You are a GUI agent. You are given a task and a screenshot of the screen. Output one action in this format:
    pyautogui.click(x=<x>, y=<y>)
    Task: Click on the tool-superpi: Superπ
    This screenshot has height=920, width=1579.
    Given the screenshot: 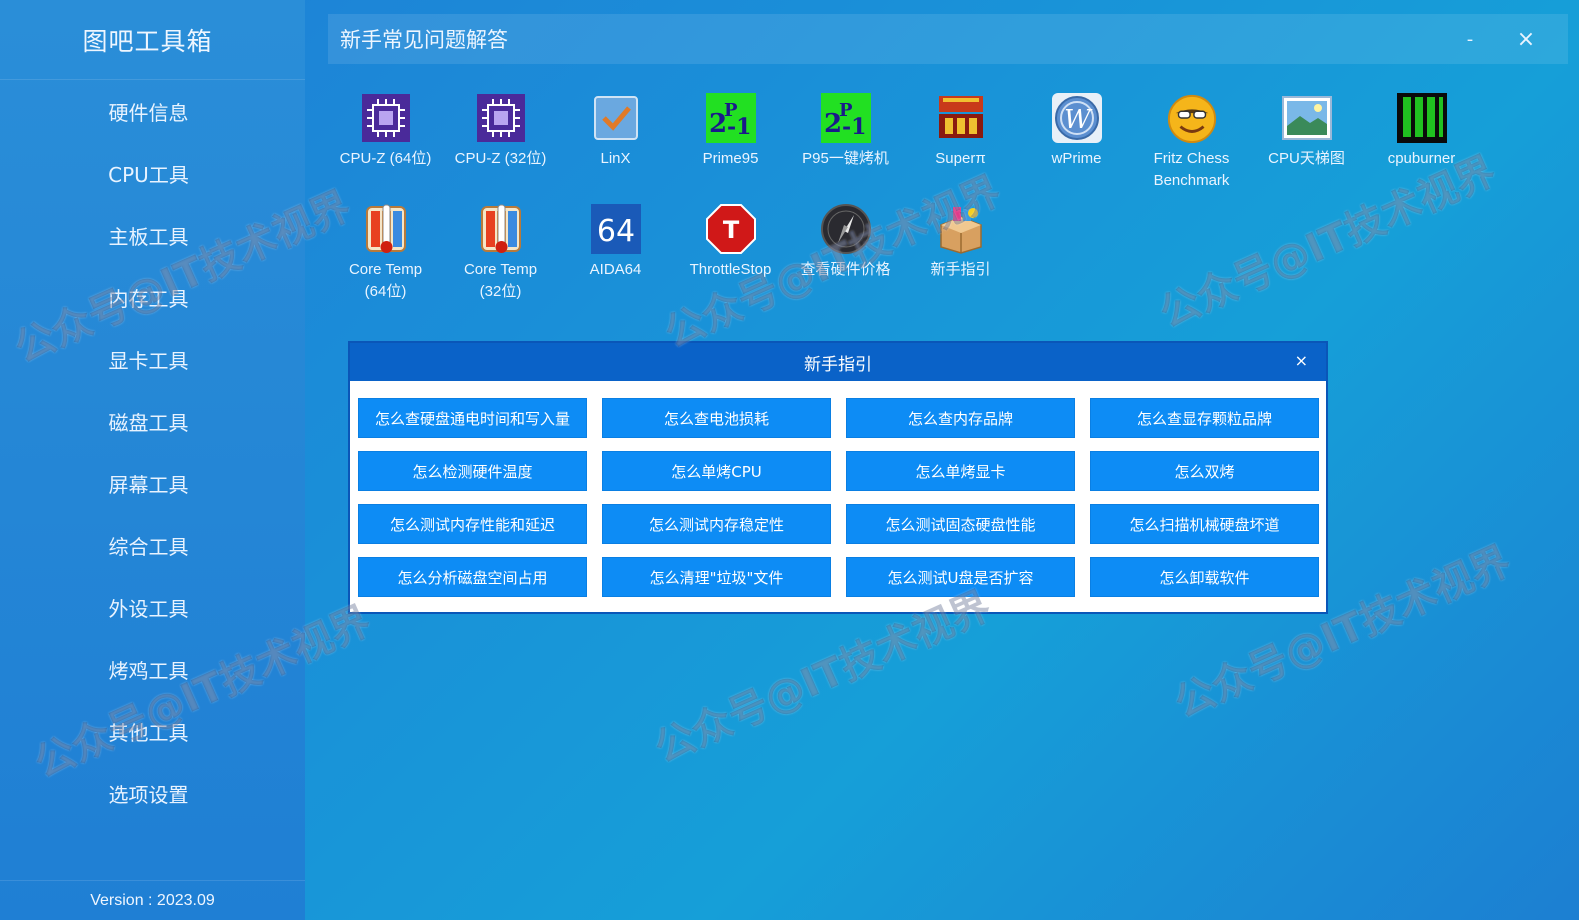 What is the action you would take?
    pyautogui.click(x=960, y=131)
    